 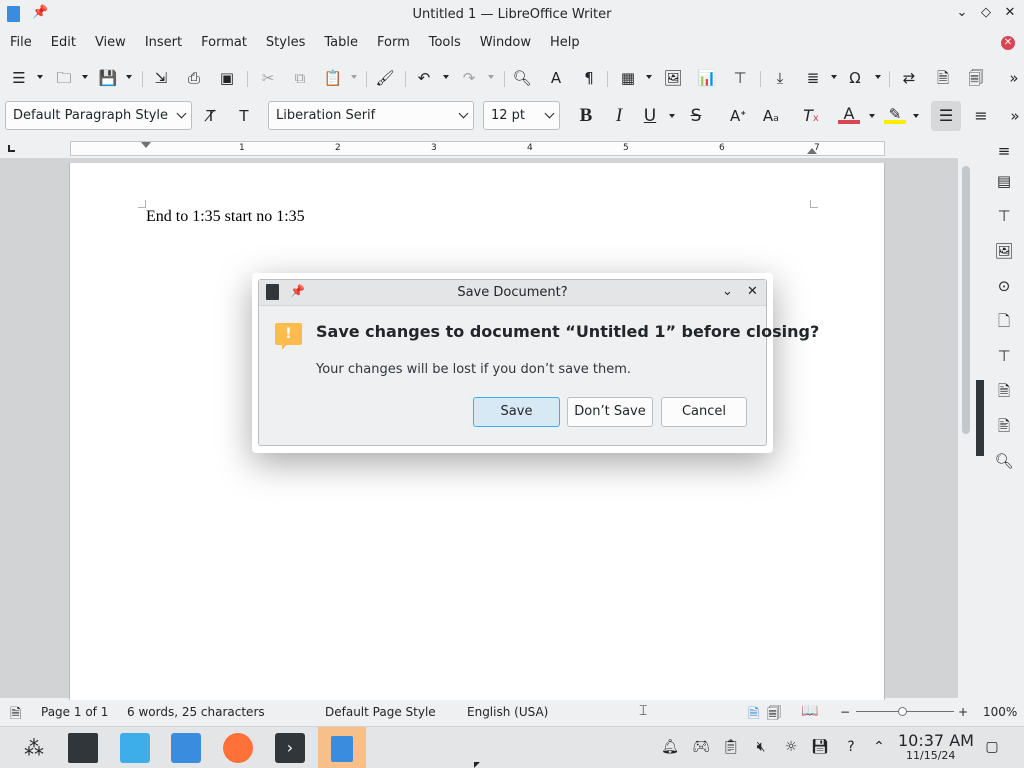 What do you see at coordinates (1004, 321) in the screenshot?
I see `page-style-icon: 🗋` at bounding box center [1004, 321].